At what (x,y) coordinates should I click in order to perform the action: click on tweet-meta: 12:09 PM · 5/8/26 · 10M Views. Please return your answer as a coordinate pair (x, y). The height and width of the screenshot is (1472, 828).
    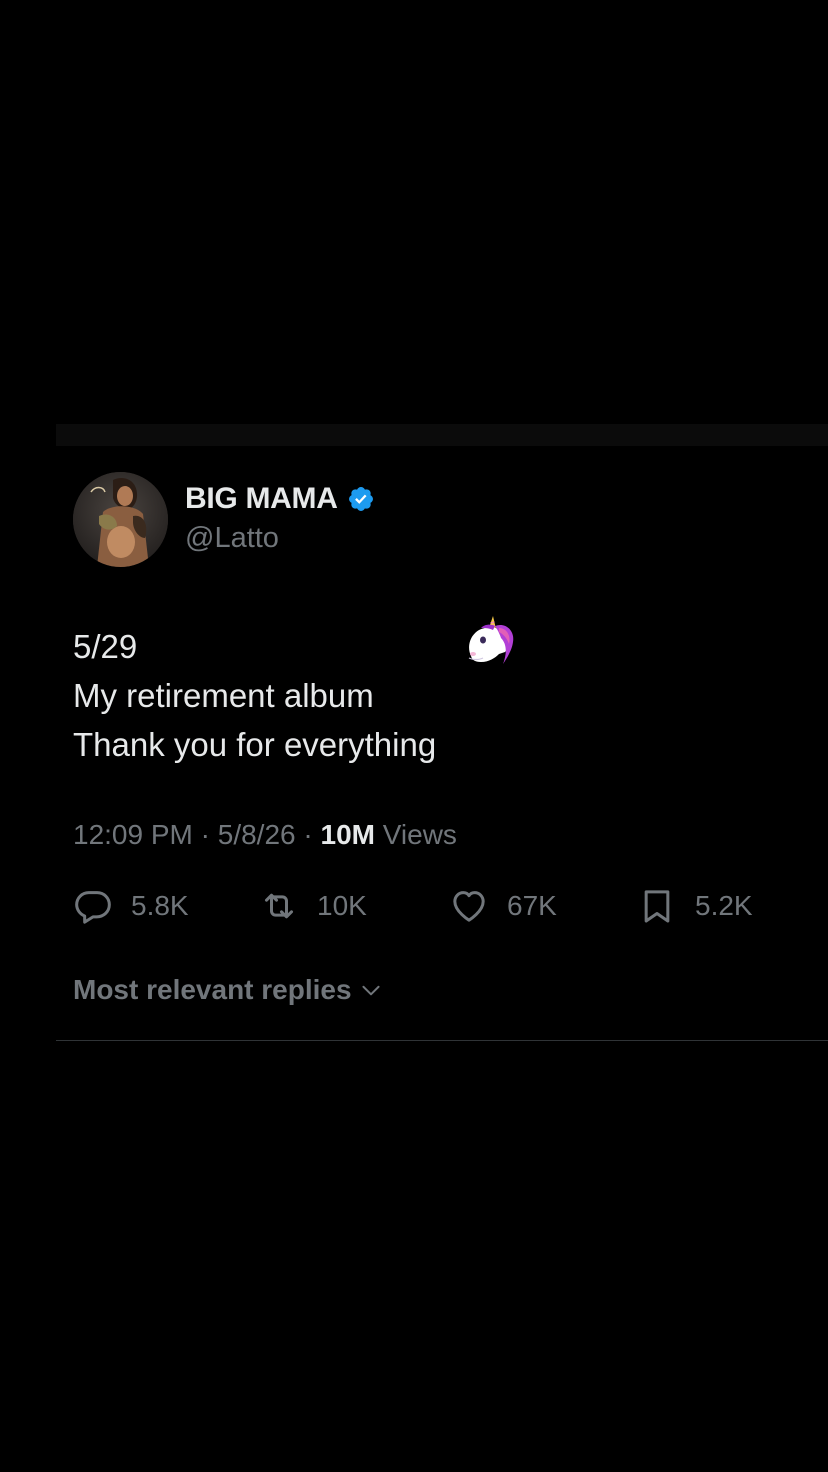
    Looking at the image, I should click on (265, 835).